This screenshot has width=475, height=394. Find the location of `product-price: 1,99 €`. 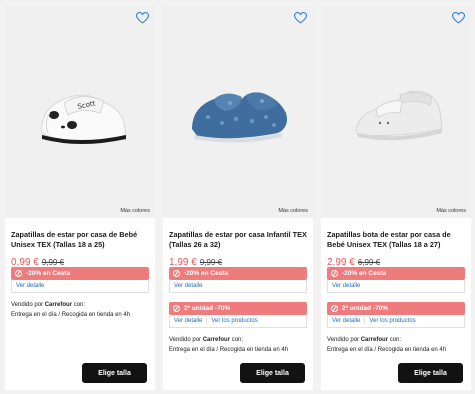

product-price: 1,99 € is located at coordinates (183, 262).